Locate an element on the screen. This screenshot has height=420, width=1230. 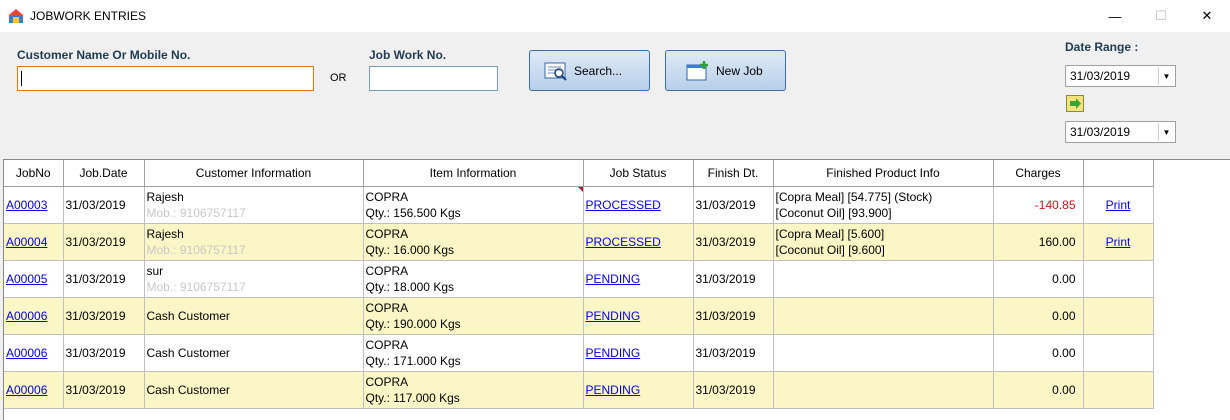
new-job-button-label: New Job is located at coordinates (739, 70).